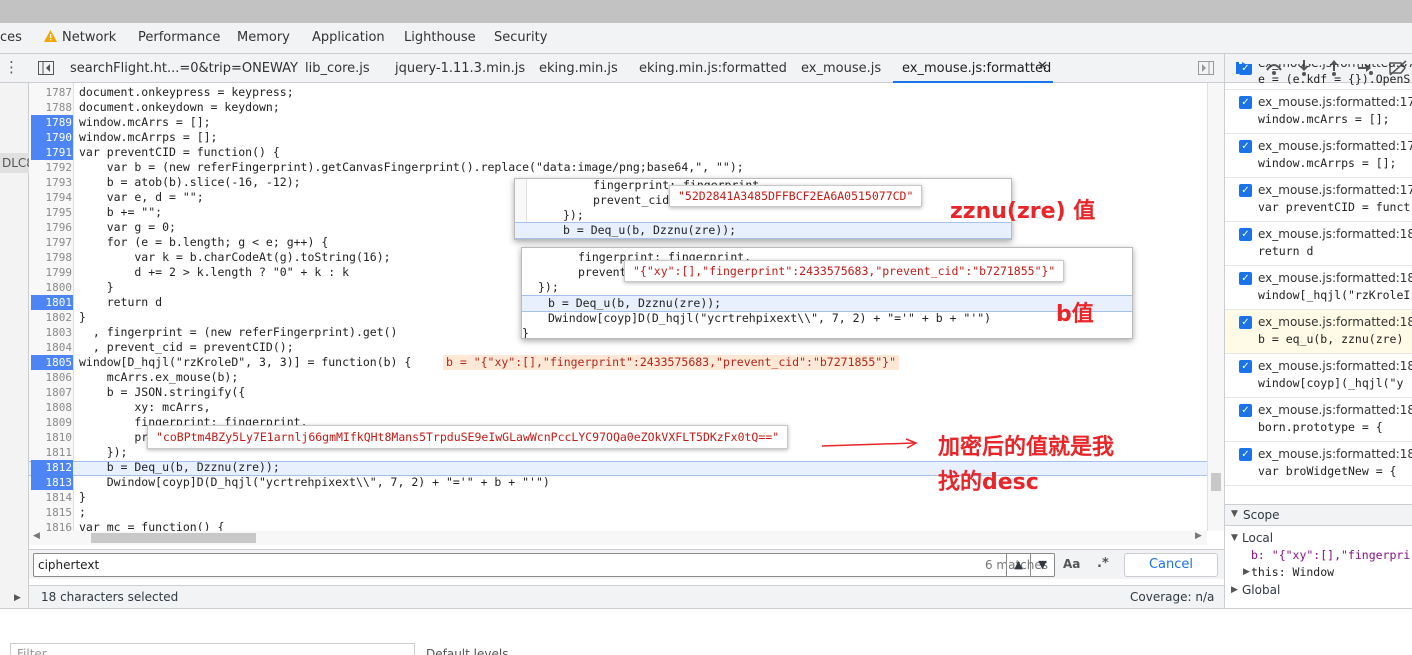 This screenshot has width=1412, height=655. I want to click on more-menu-icon: ⋮, so click(11, 67).